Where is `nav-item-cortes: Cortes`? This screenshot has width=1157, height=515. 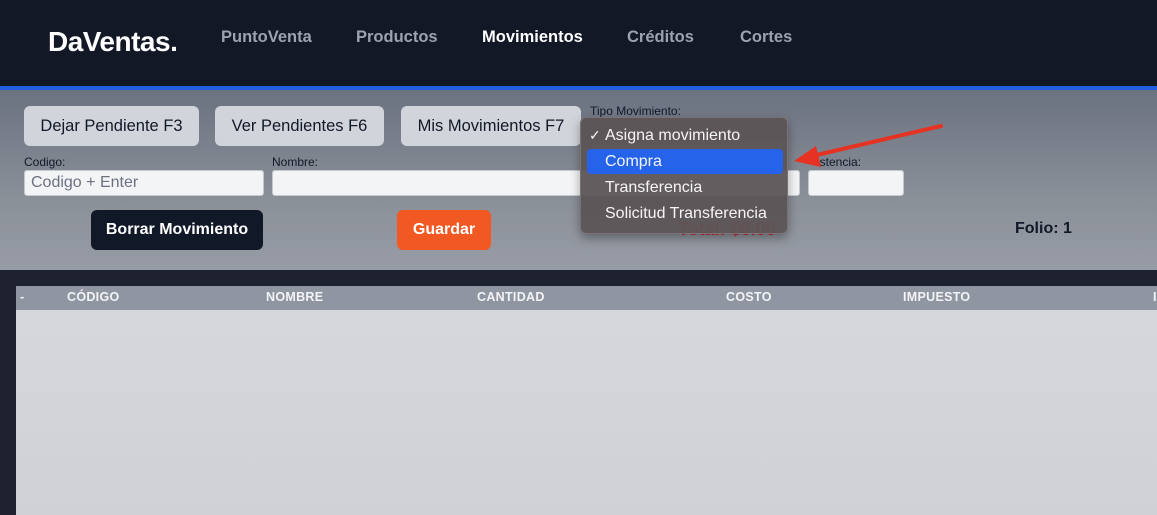
nav-item-cortes: Cortes is located at coordinates (766, 37).